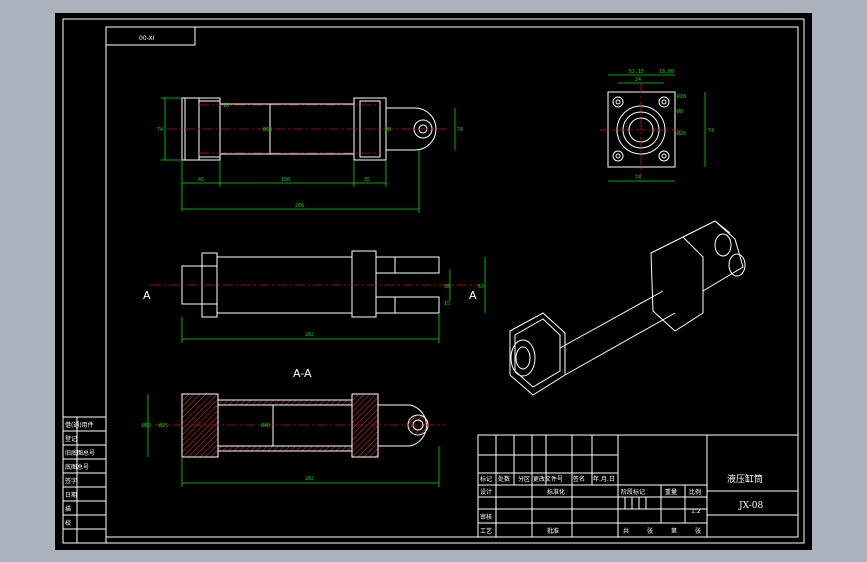  What do you see at coordinates (265, 425) in the screenshot?
I see `v3-d2: Ø40` at bounding box center [265, 425].